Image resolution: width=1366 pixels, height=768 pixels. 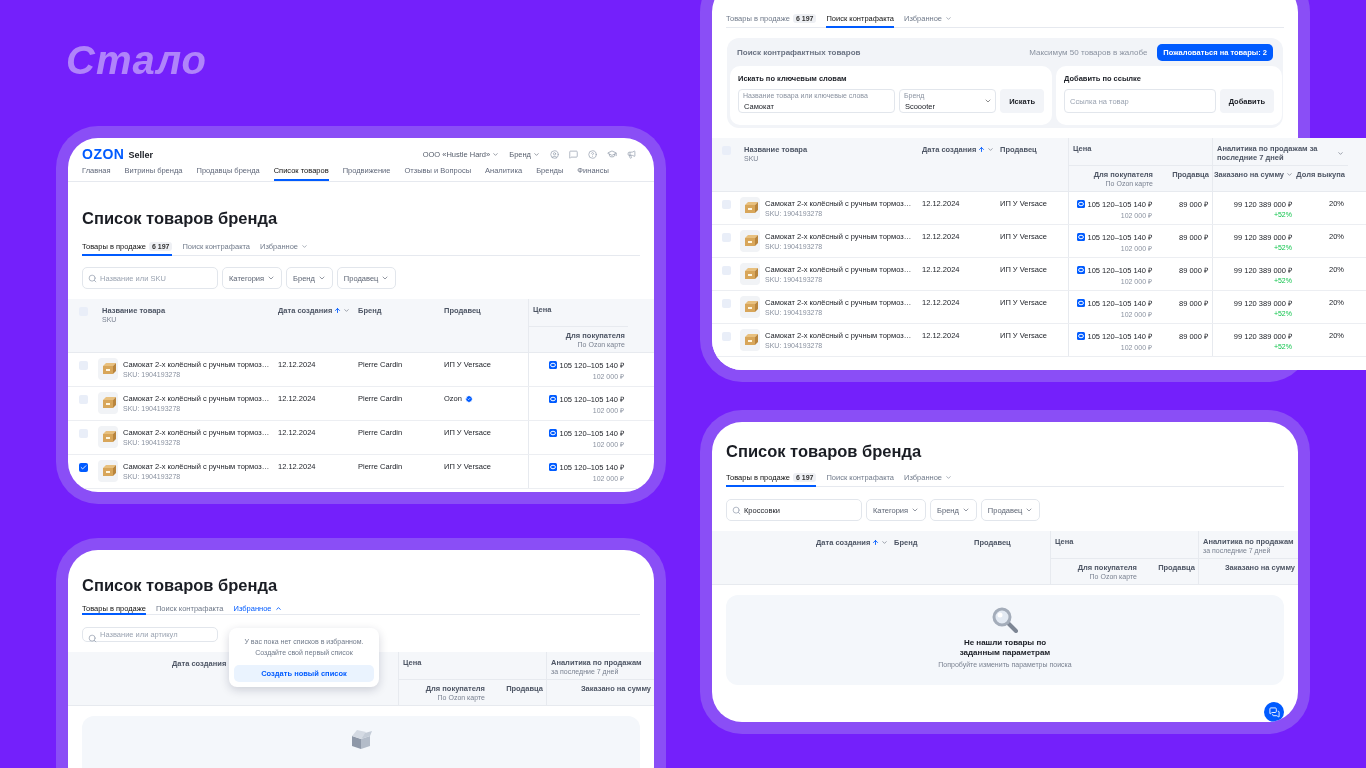 What do you see at coordinates (612, 154) in the screenshot?
I see `graduation-cap-icon` at bounding box center [612, 154].